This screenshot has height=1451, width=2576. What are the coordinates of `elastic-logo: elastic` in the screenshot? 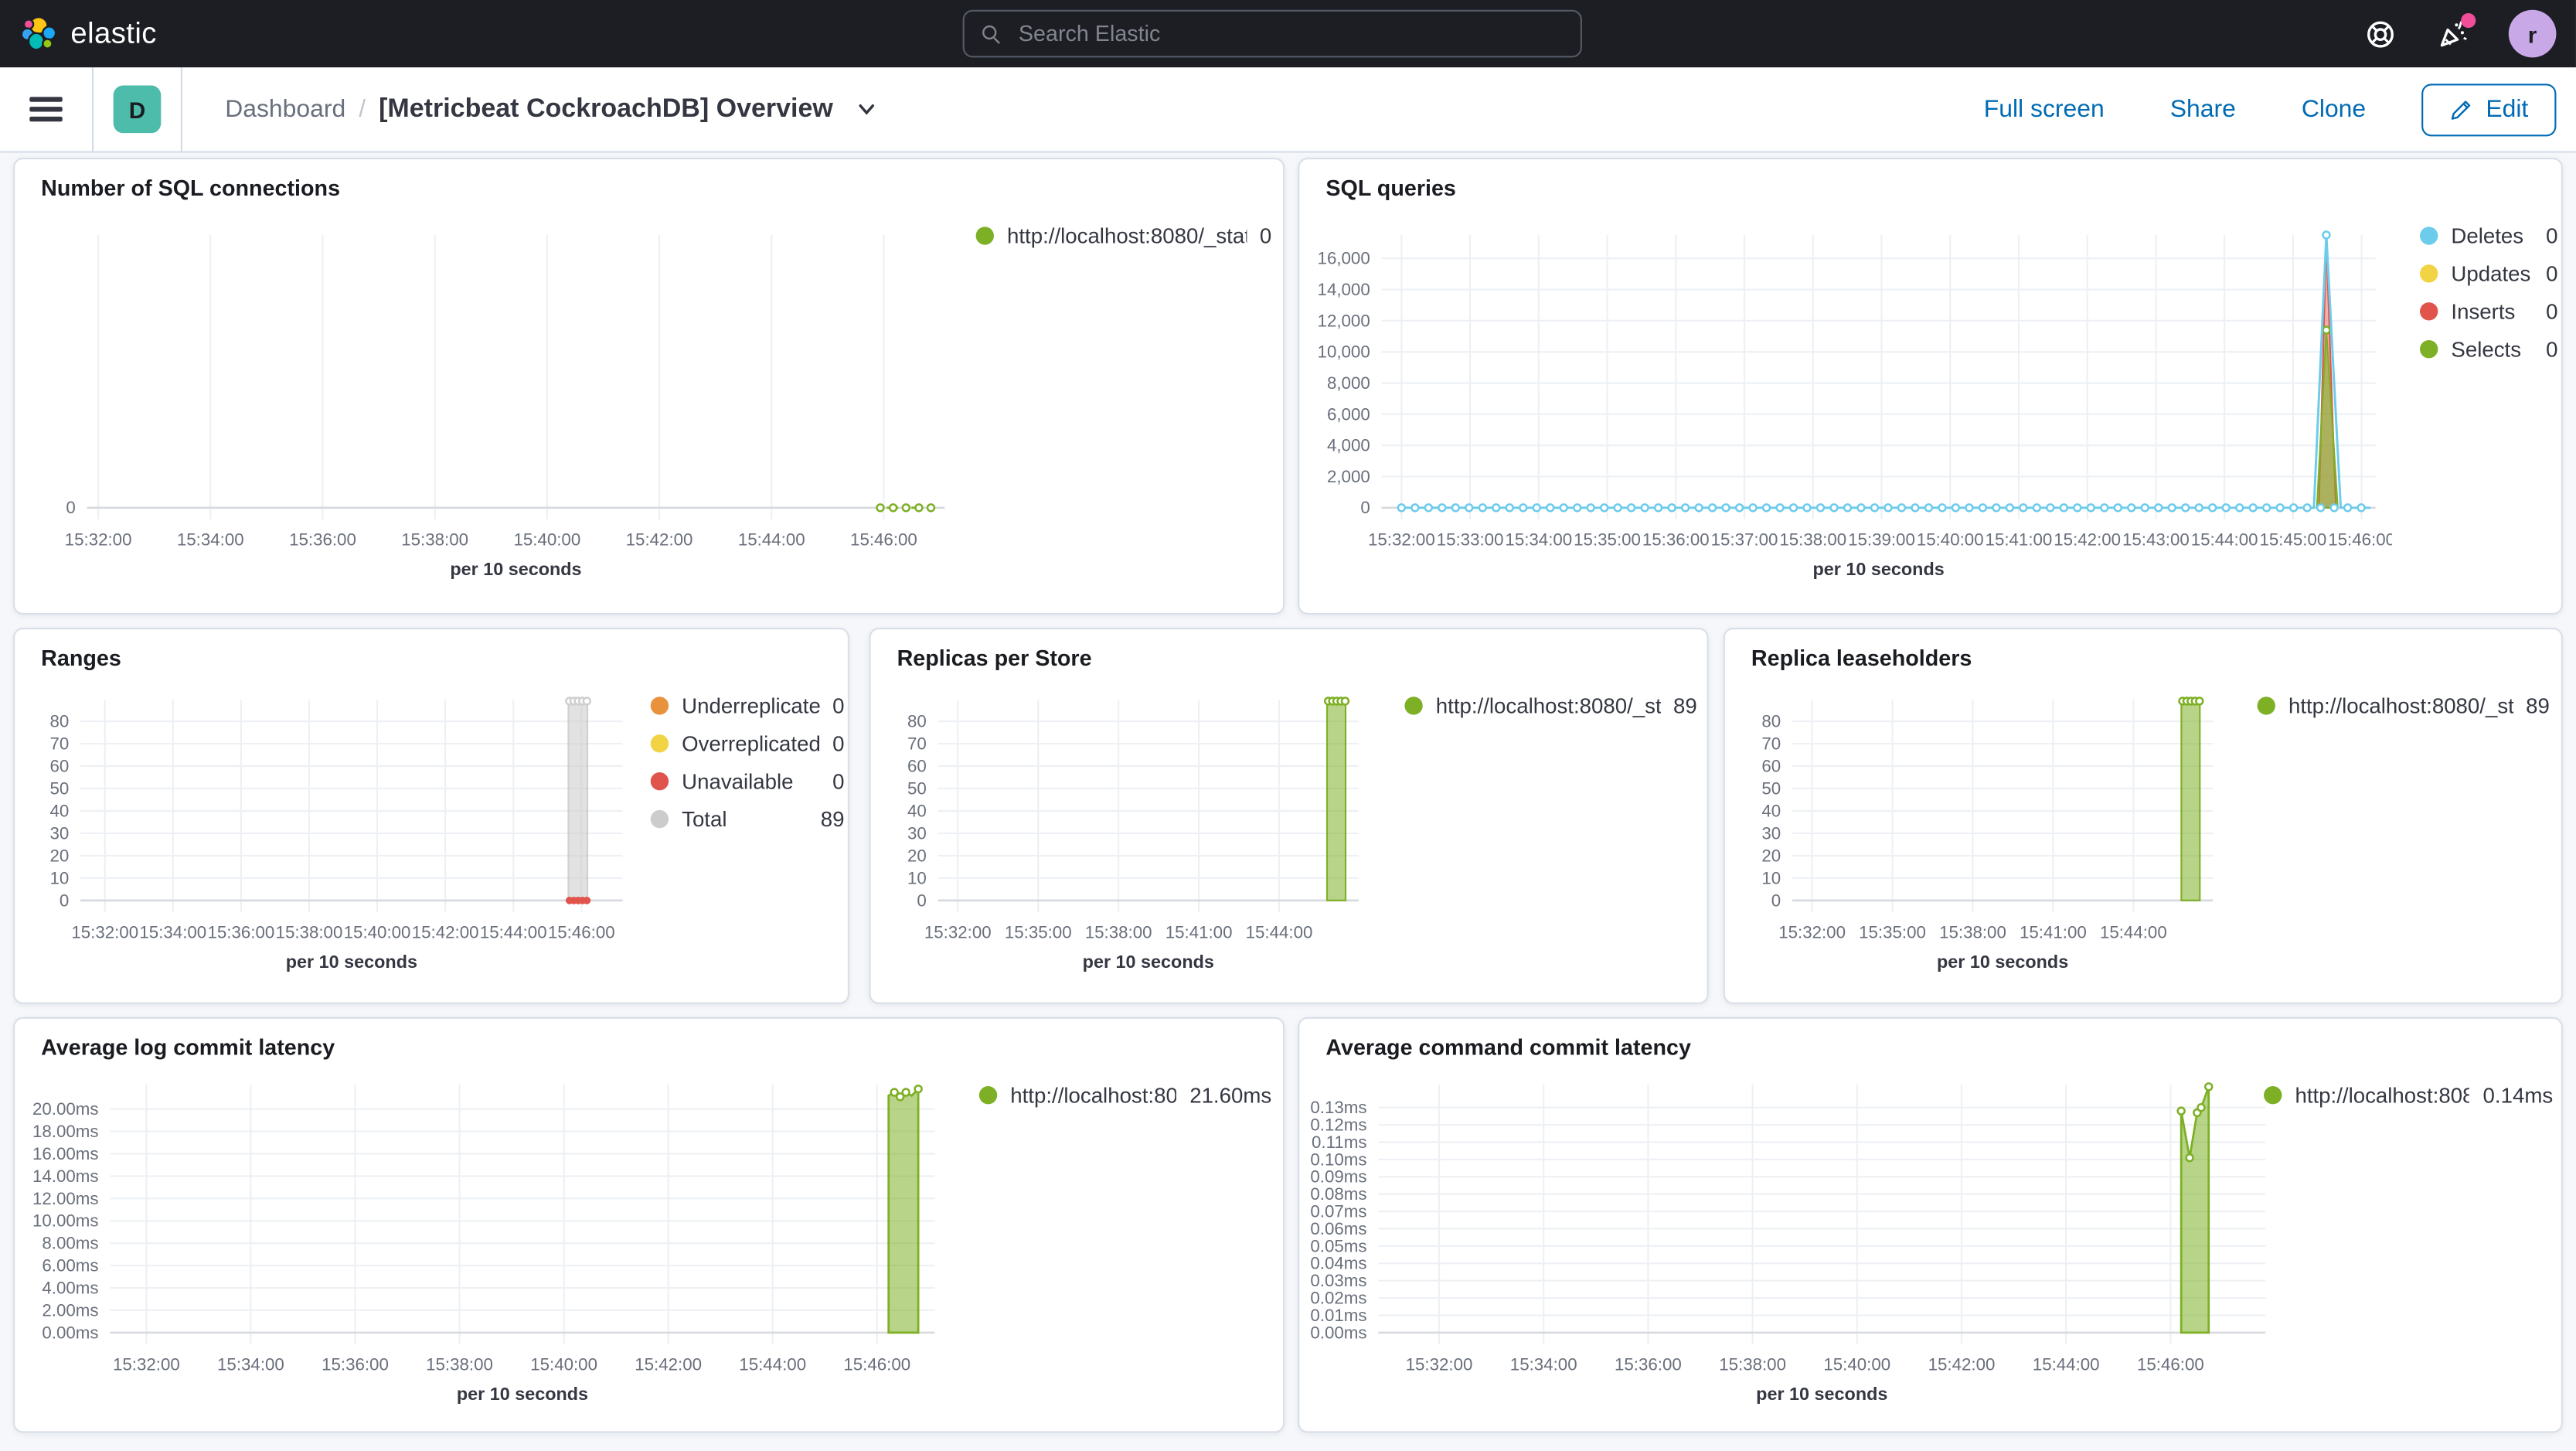 It's located at (88, 34).